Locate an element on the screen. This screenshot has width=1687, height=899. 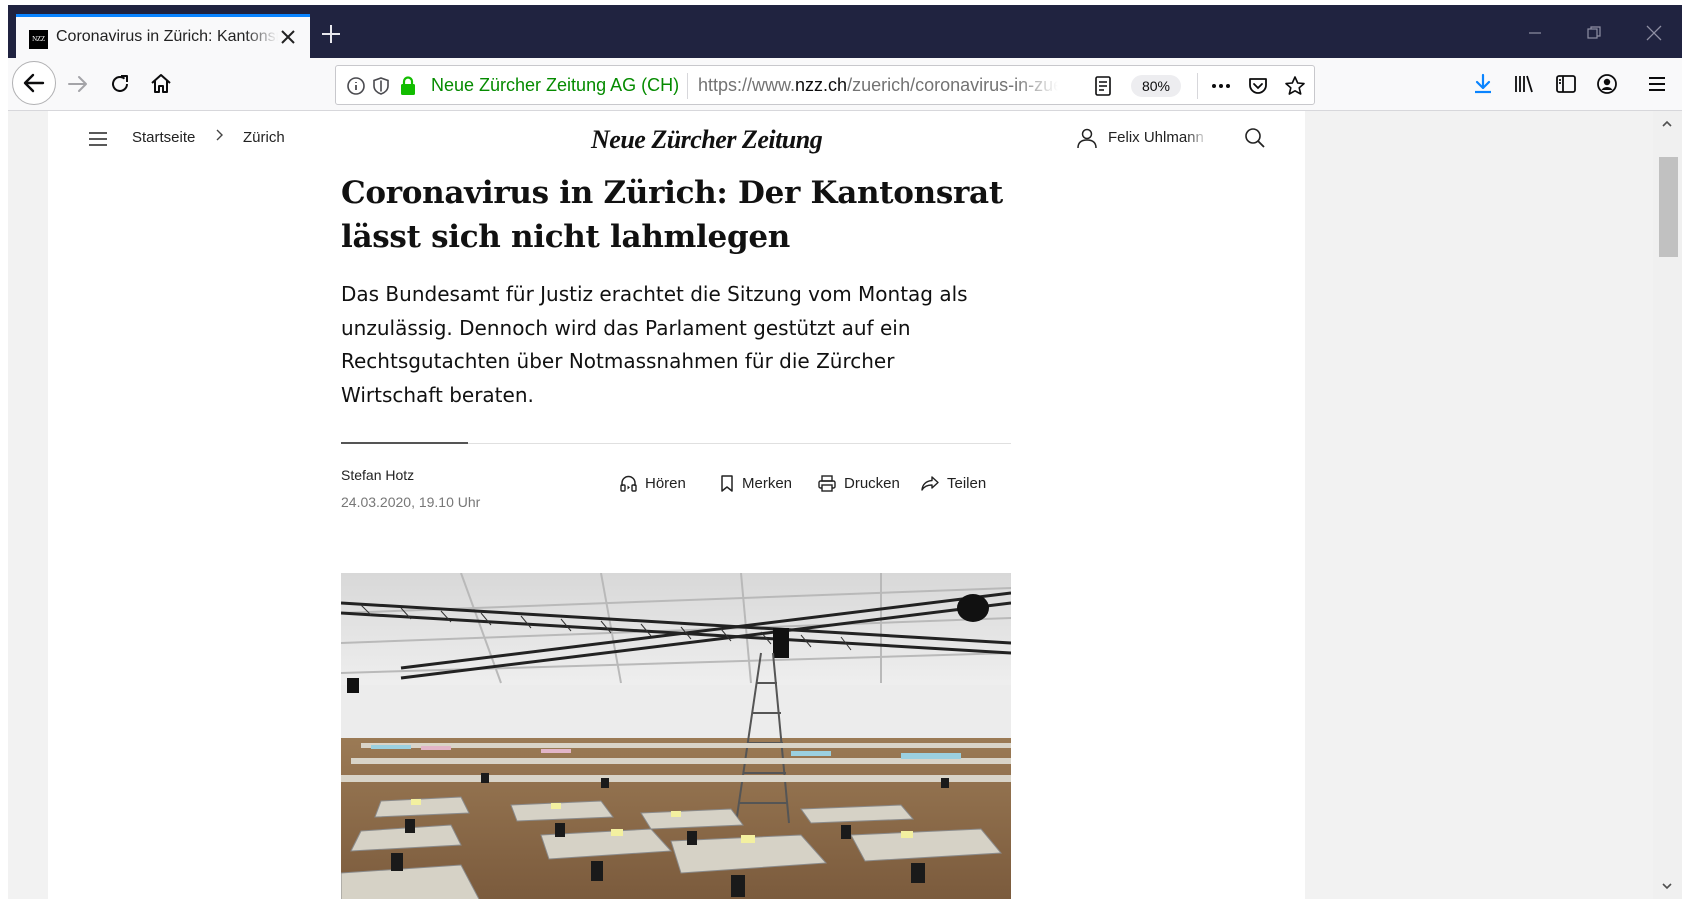
share-arrow-icon is located at coordinates (930, 483).